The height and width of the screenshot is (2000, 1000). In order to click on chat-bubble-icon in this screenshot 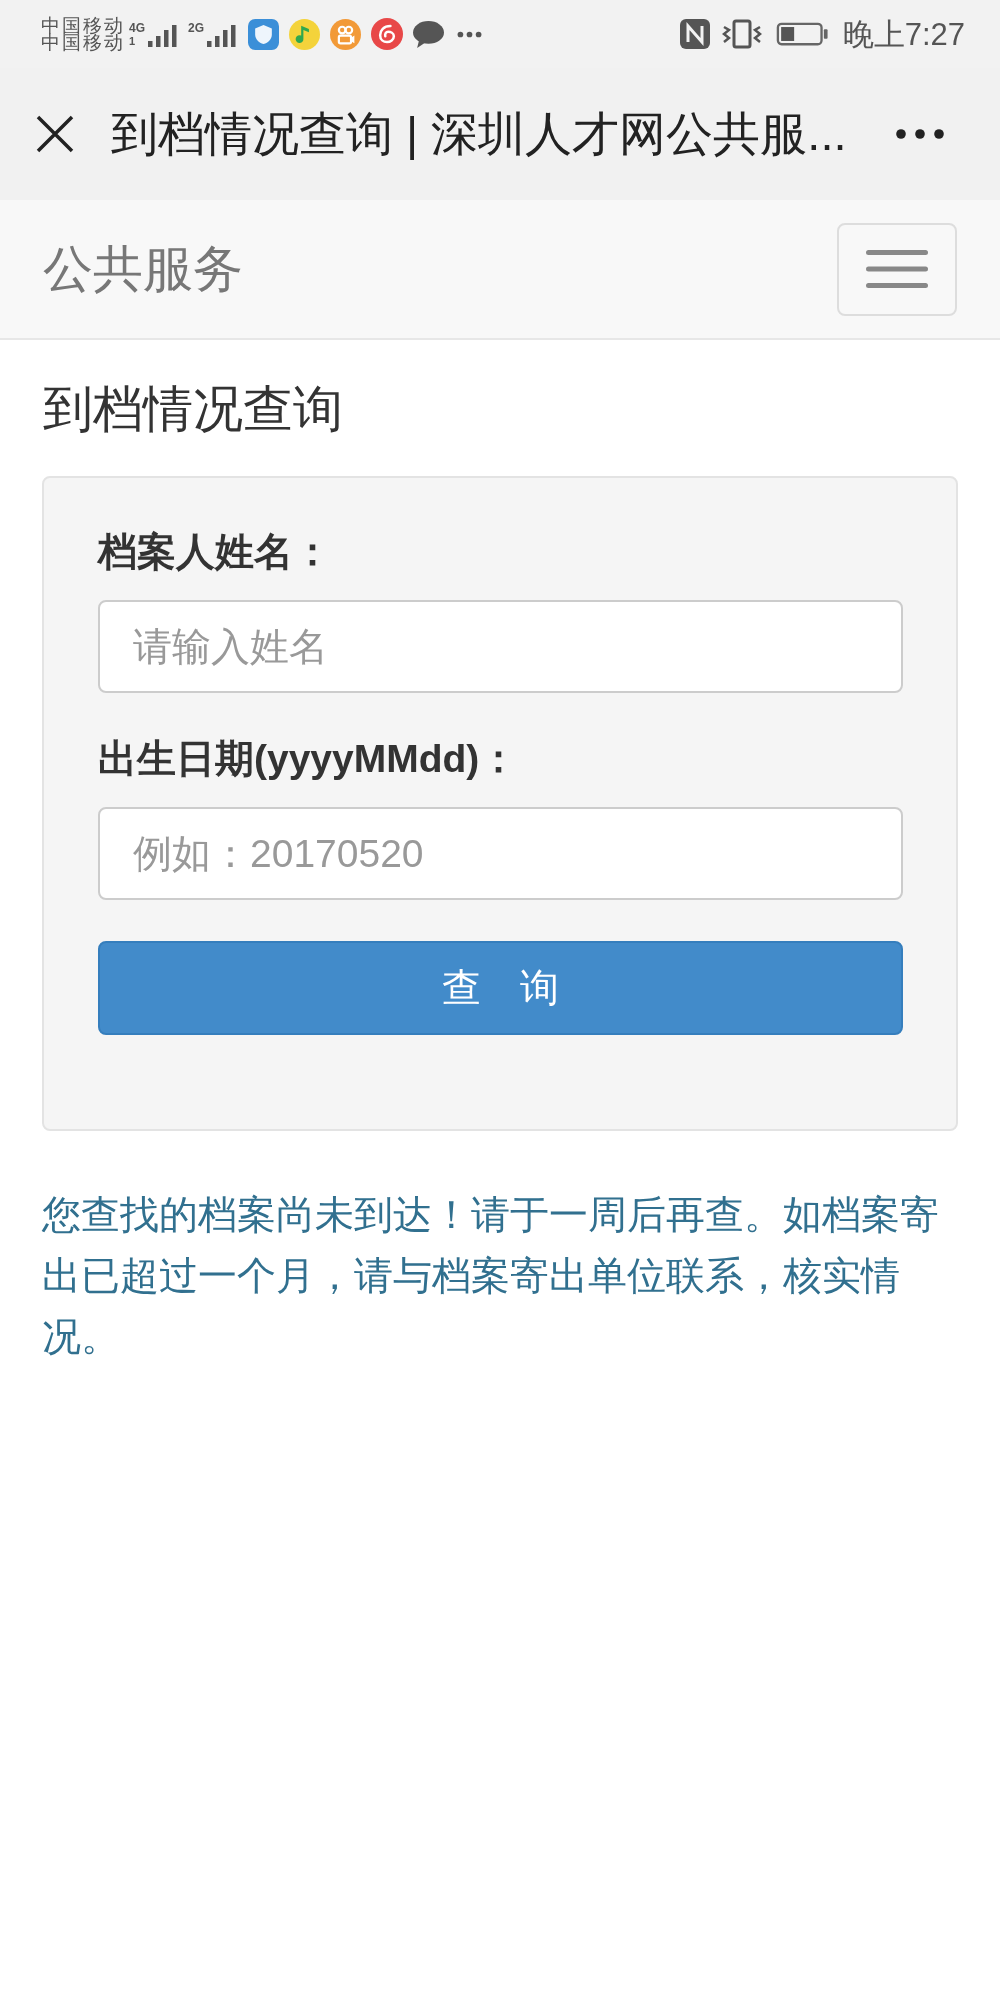, I will do `click(429, 34)`.